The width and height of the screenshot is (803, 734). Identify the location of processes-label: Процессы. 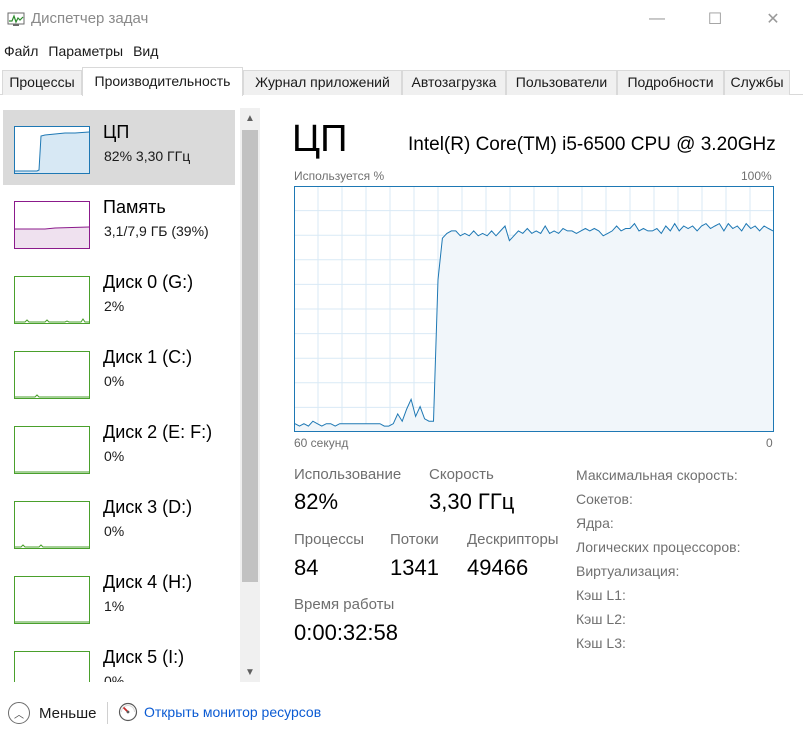
(329, 539).